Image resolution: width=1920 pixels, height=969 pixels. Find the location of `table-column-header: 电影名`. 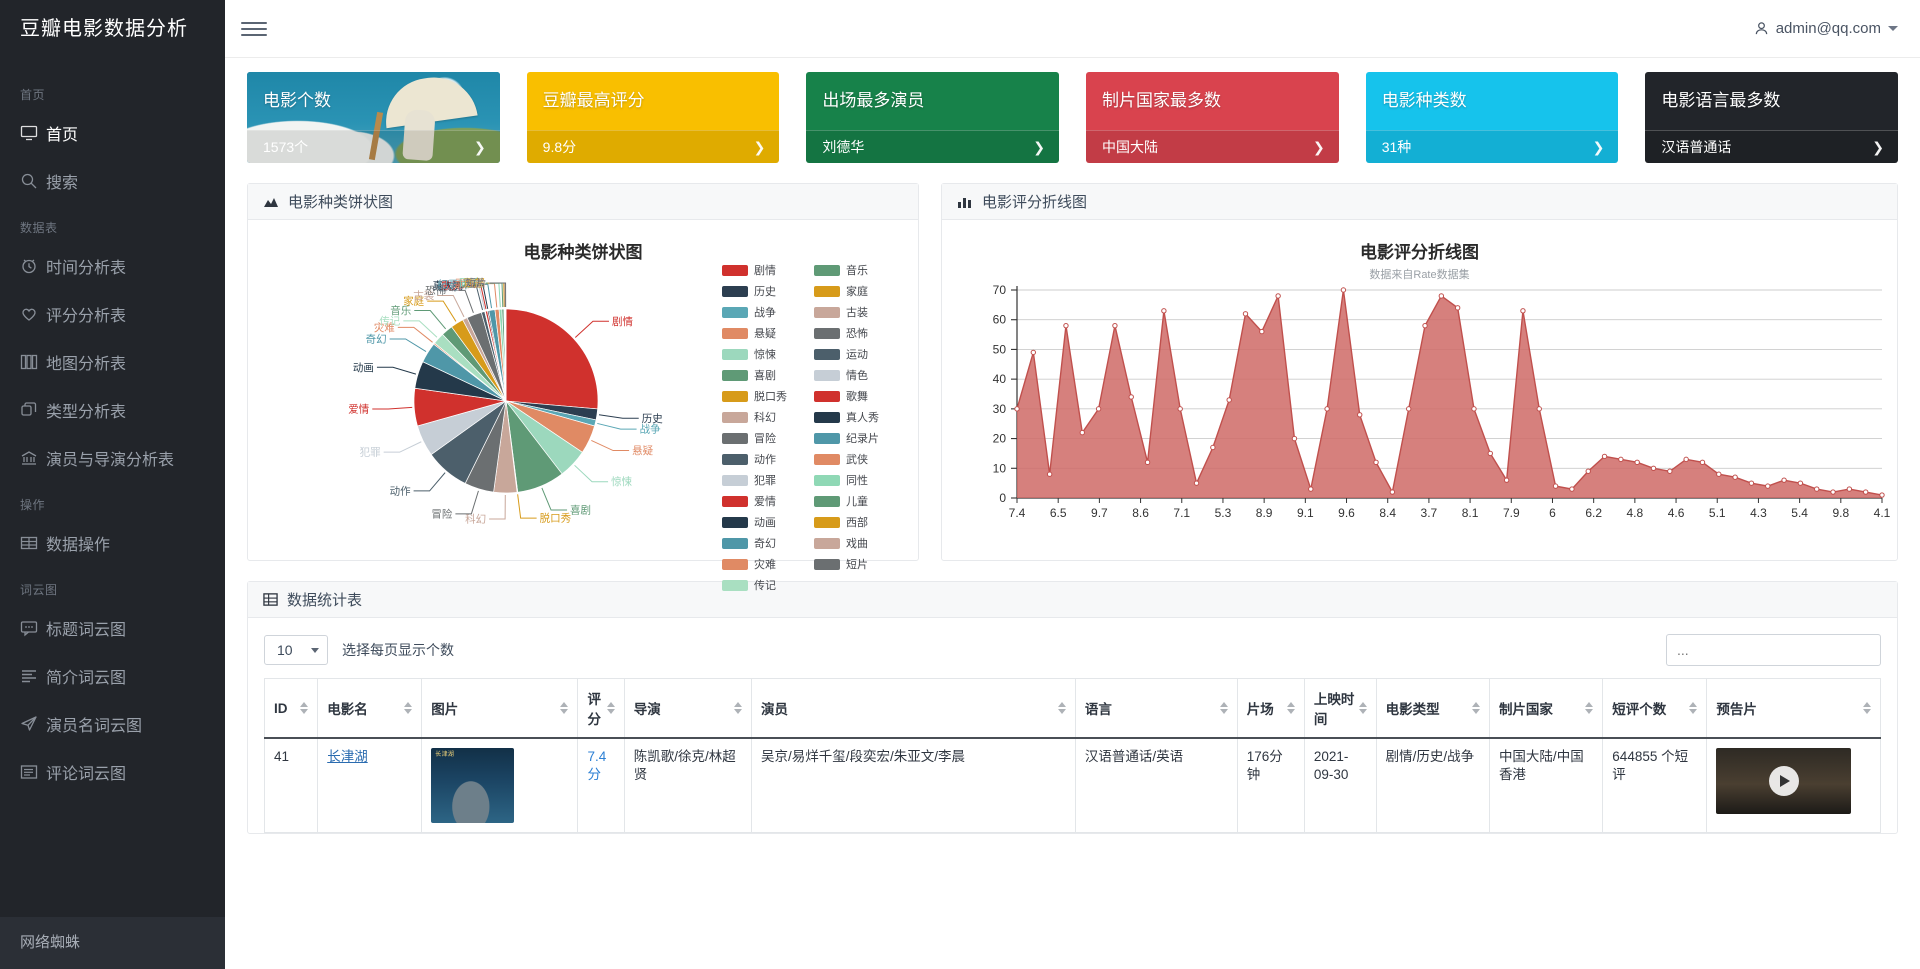

table-column-header: 电影名 is located at coordinates (370, 708).